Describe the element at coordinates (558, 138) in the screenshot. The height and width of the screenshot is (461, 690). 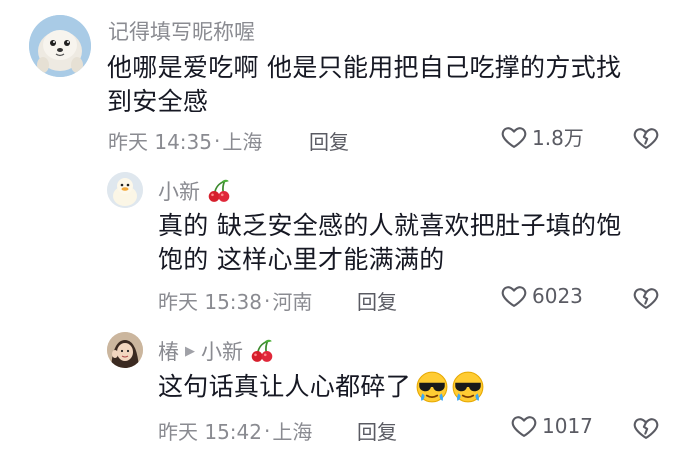
I see `like-count: 1.8万` at that location.